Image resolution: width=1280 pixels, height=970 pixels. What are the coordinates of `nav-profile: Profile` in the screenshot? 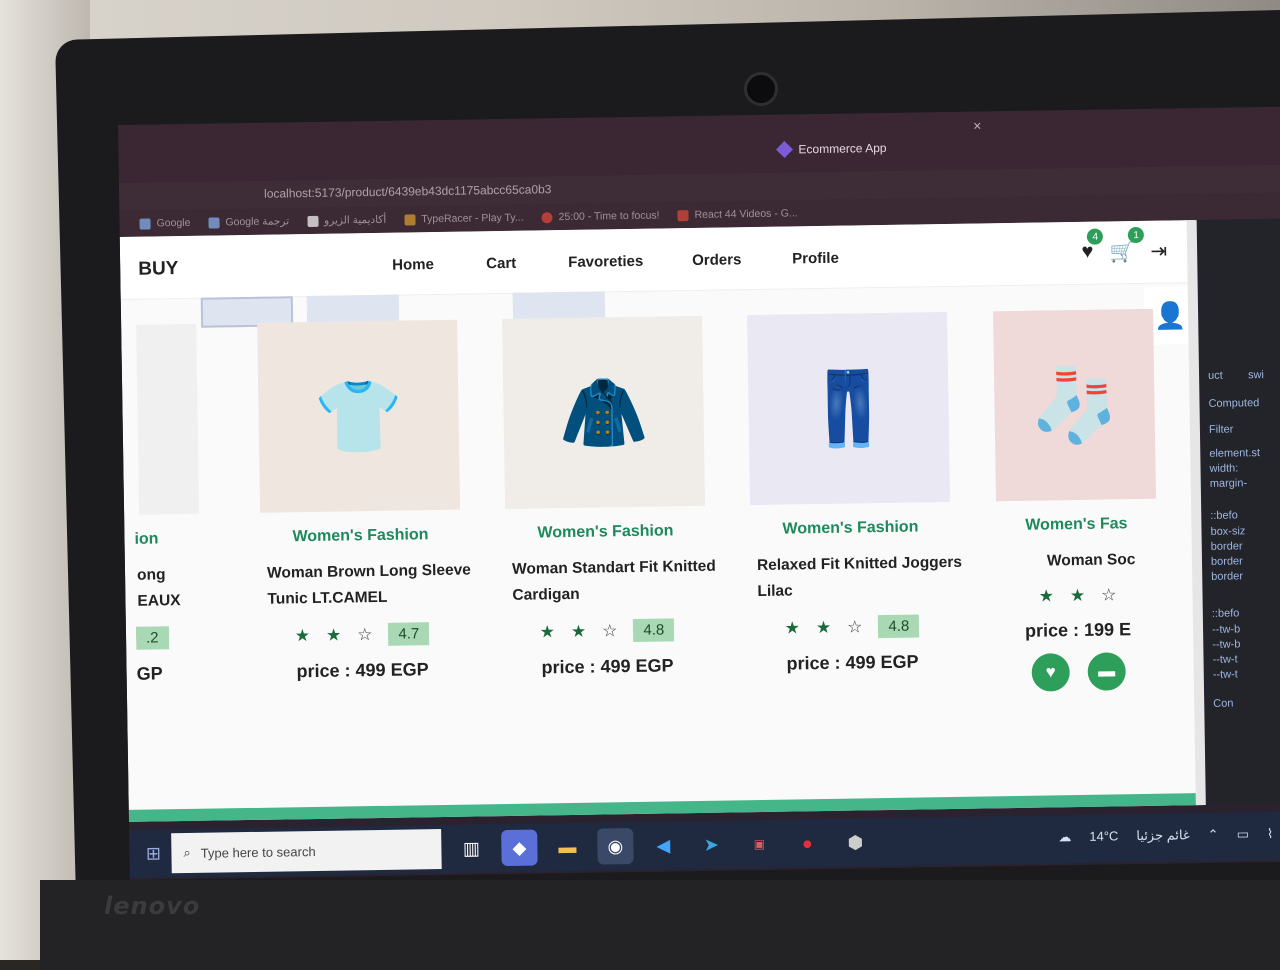 It's located at (815, 259).